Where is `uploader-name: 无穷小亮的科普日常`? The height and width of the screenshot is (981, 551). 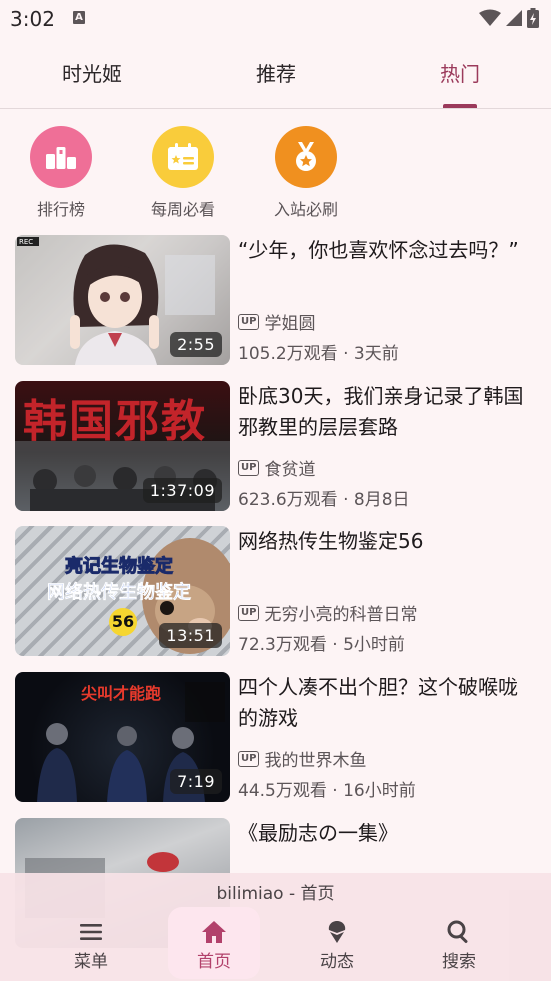 uploader-name: 无穷小亮的科普日常 is located at coordinates (341, 615).